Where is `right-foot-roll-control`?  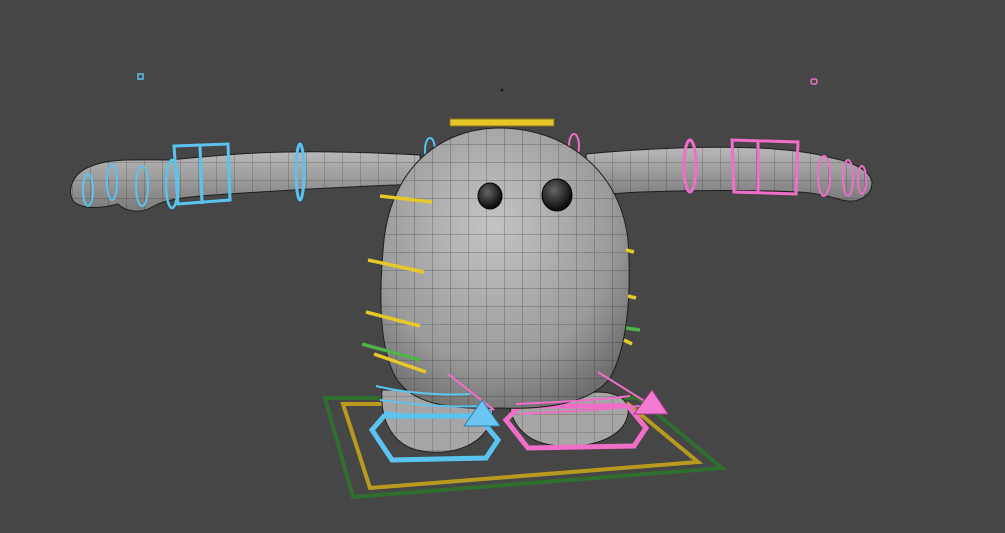 right-foot-roll-control is located at coordinates (651, 402).